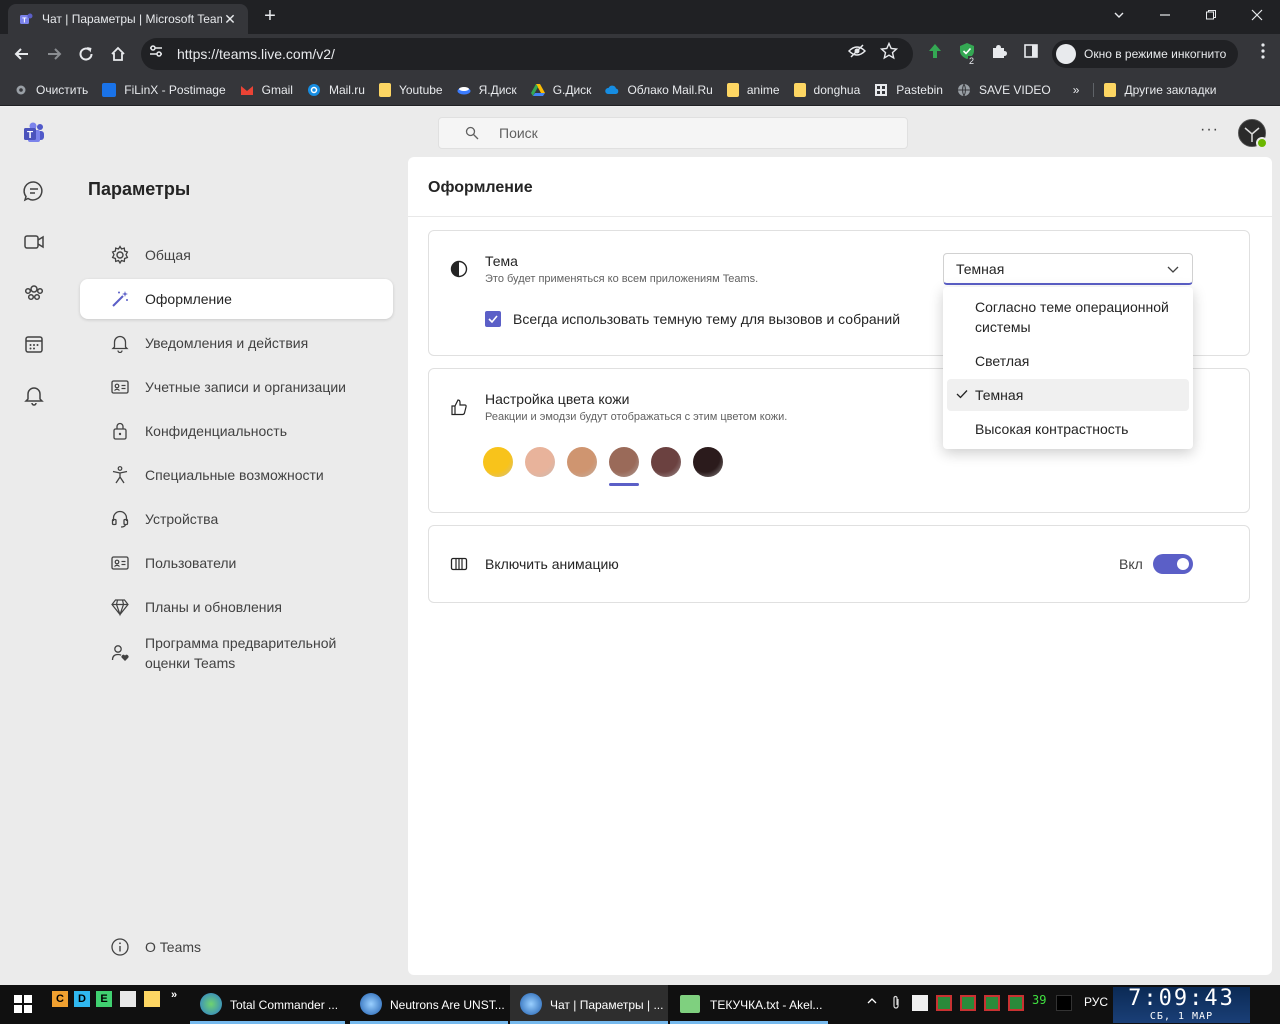 Image resolution: width=1280 pixels, height=1024 pixels. What do you see at coordinates (889, 51) in the screenshot?
I see `bookmark-star-icon` at bounding box center [889, 51].